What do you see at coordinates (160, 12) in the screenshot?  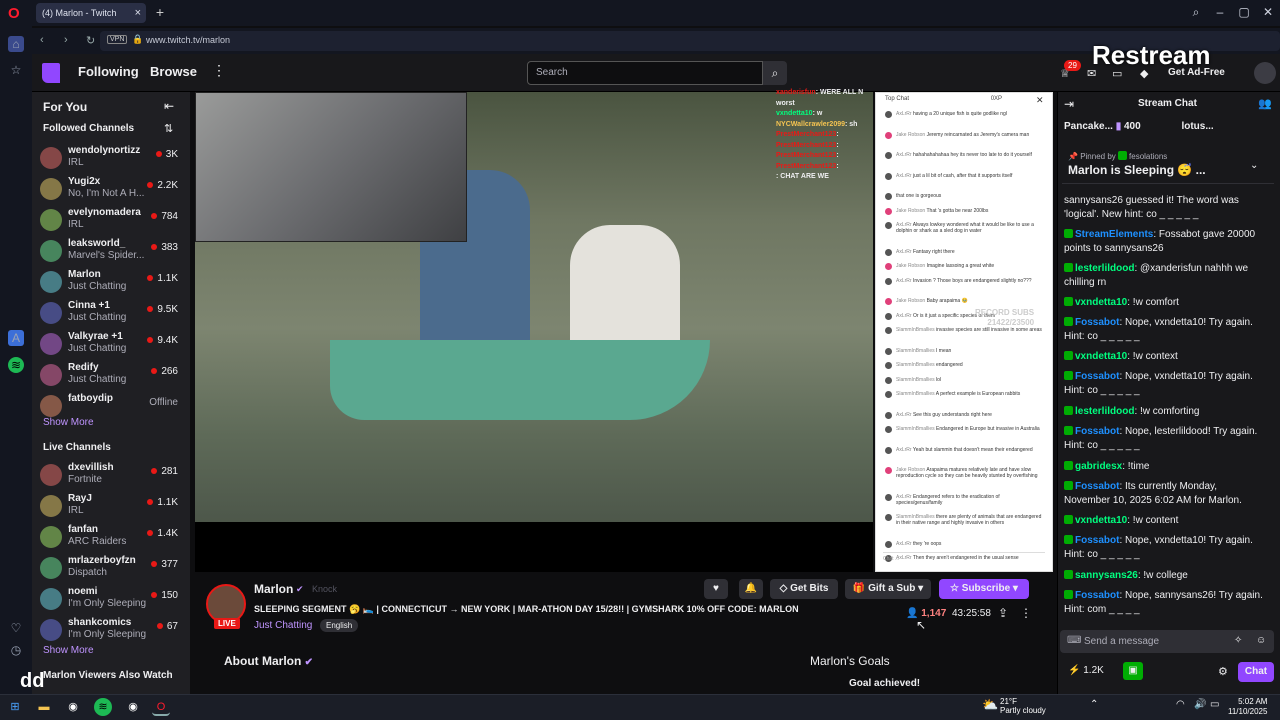 I see `new-tab-button: +` at bounding box center [160, 12].